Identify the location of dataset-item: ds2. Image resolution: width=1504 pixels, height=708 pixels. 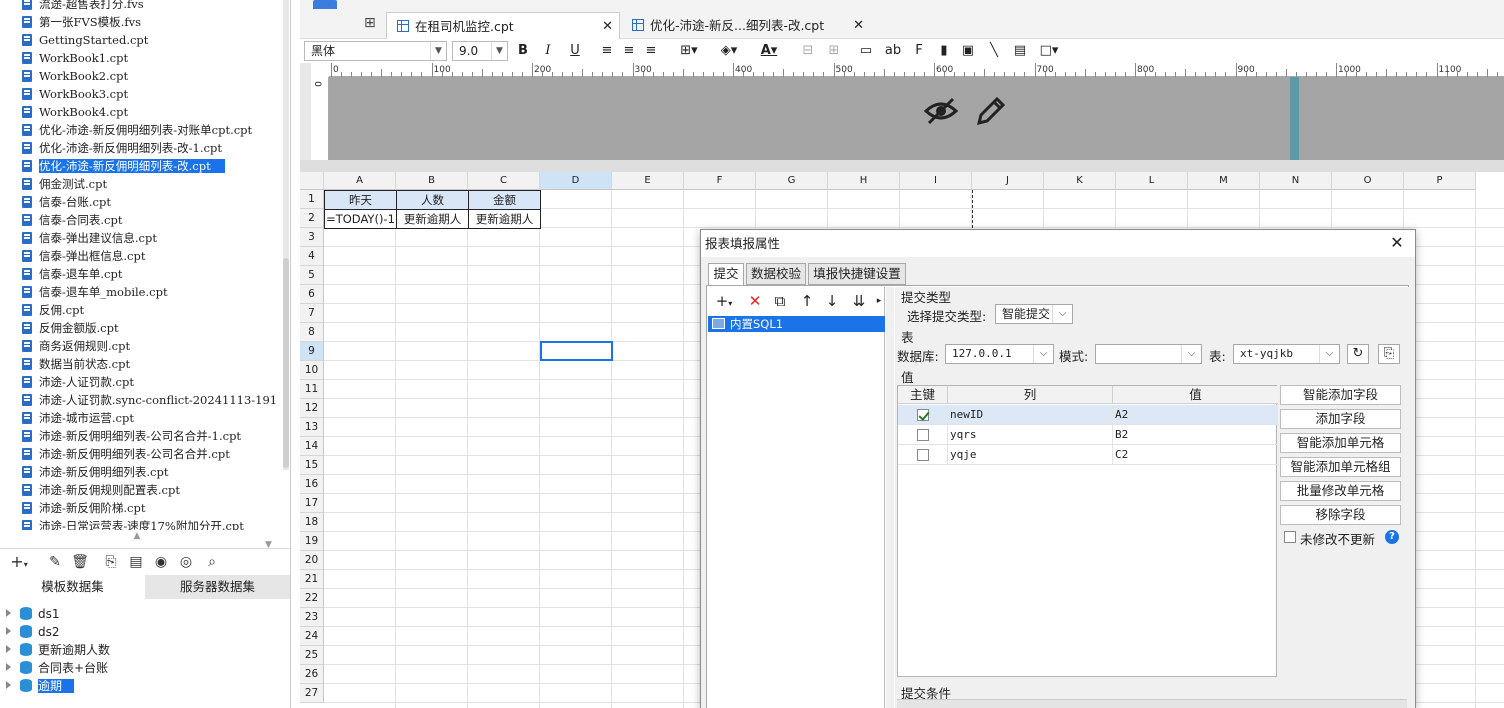
(33, 632).